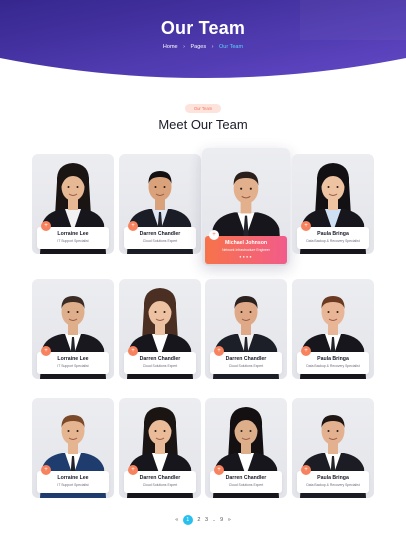  I want to click on pagination-page-3: 3, so click(206, 520).